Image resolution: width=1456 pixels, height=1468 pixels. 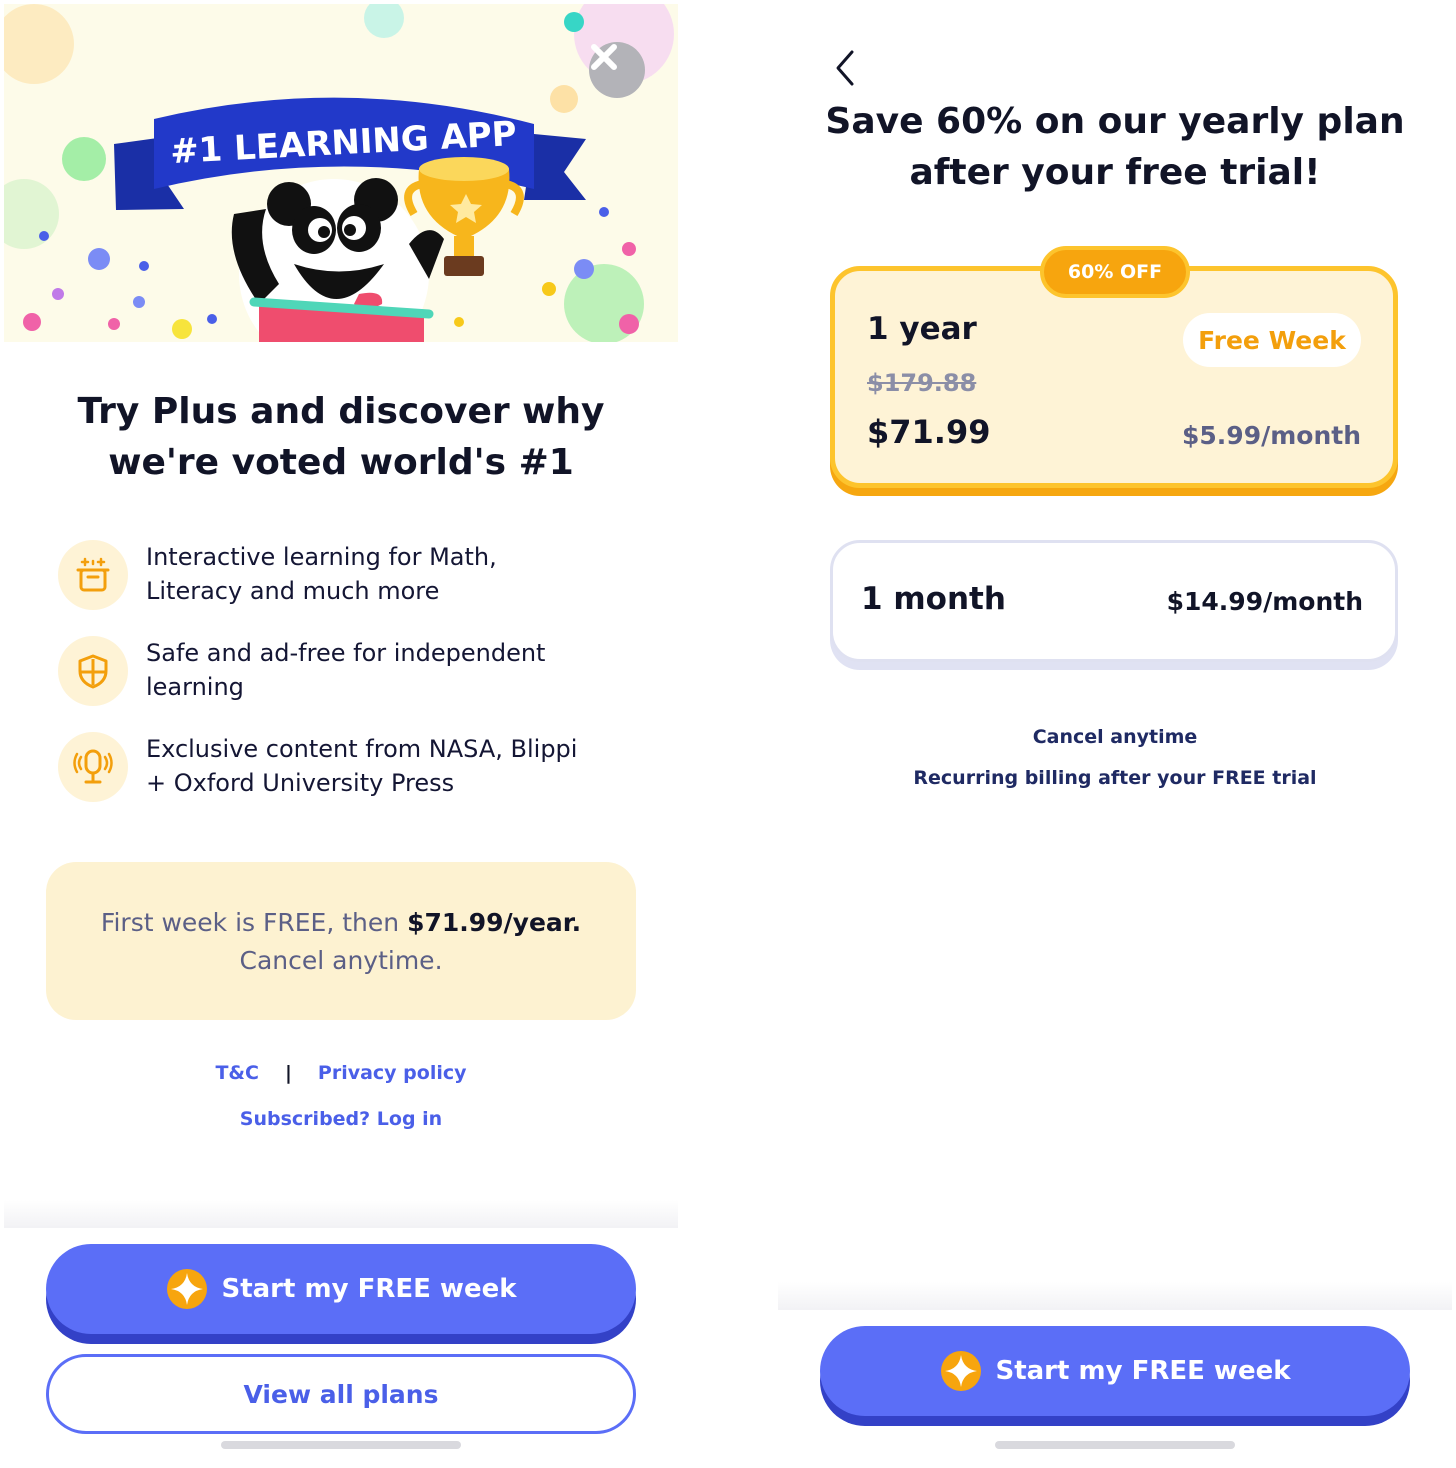 What do you see at coordinates (922, 329) in the screenshot?
I see `plan-name: 1 year` at bounding box center [922, 329].